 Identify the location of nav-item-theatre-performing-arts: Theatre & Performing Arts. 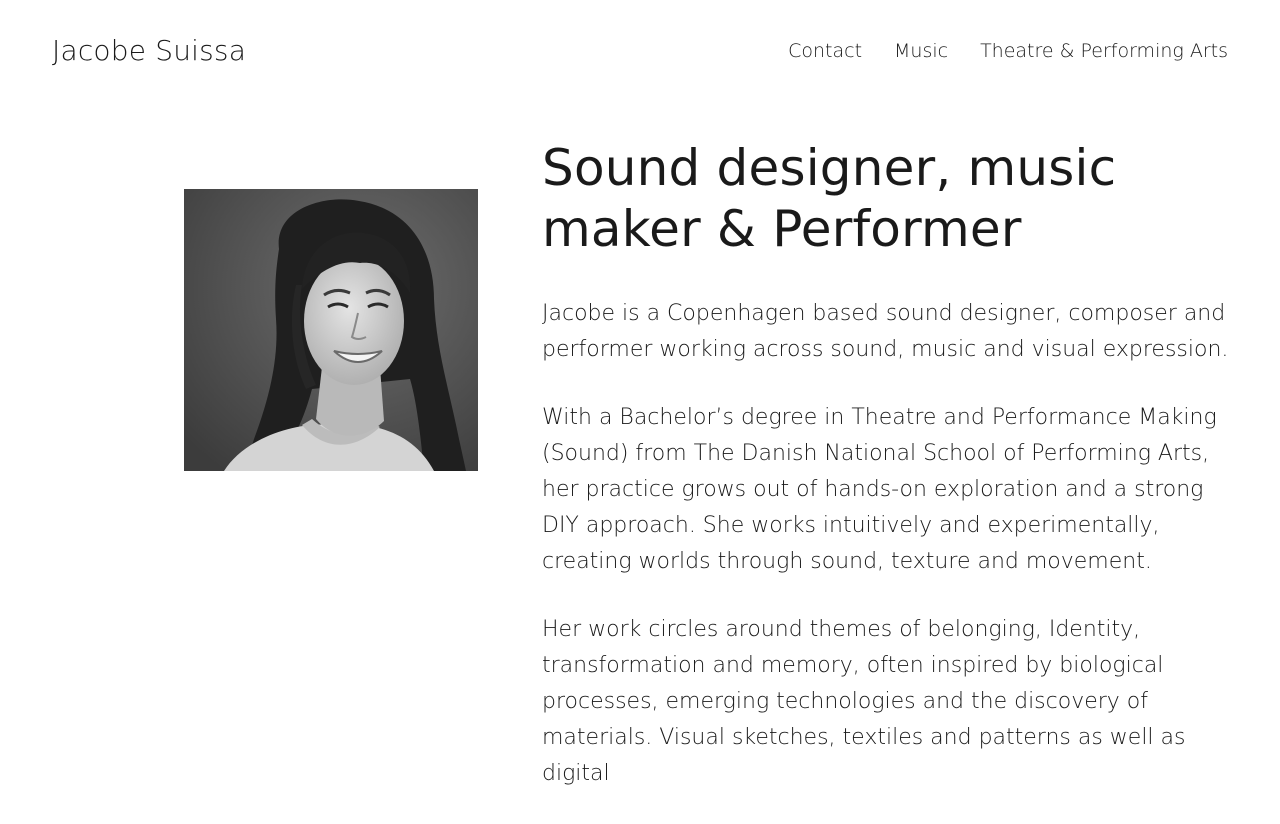
(1104, 51).